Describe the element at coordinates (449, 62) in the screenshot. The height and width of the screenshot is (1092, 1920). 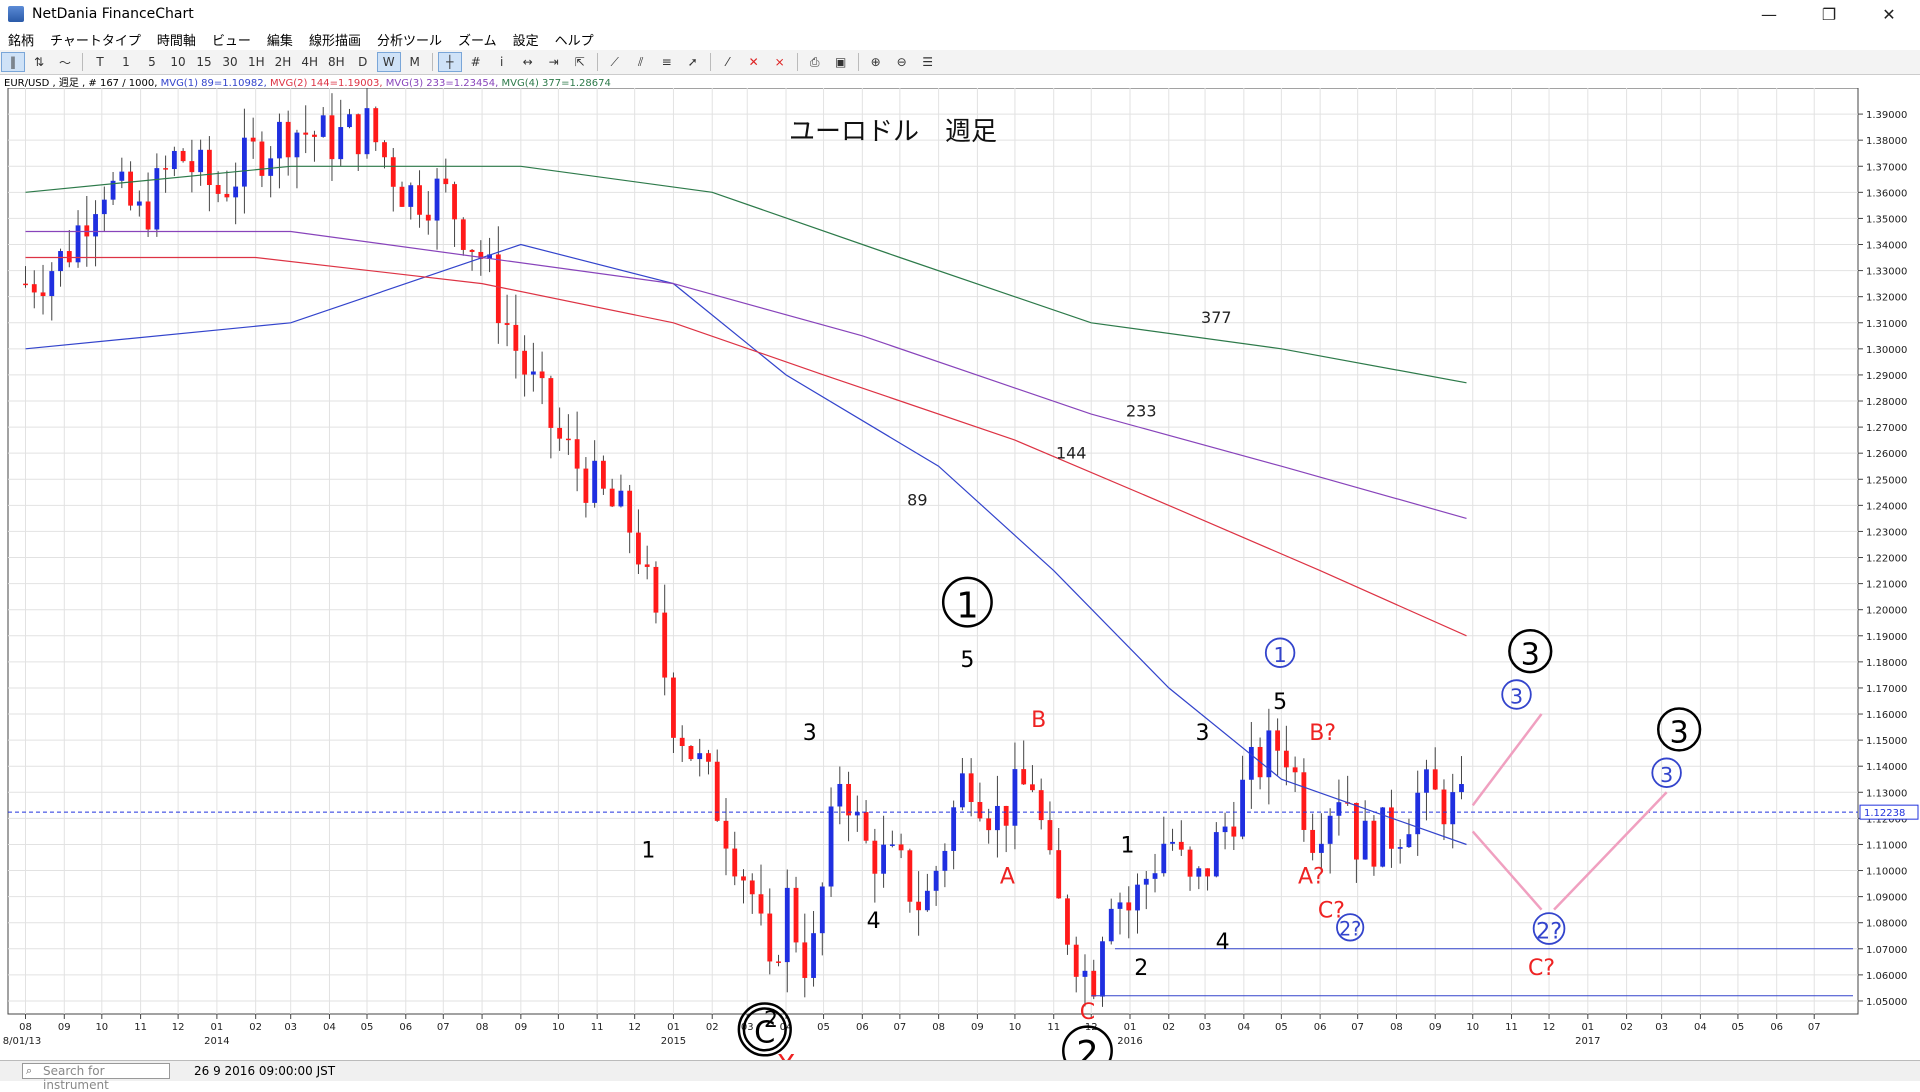
I see `crosshair-icon: ┼` at that location.